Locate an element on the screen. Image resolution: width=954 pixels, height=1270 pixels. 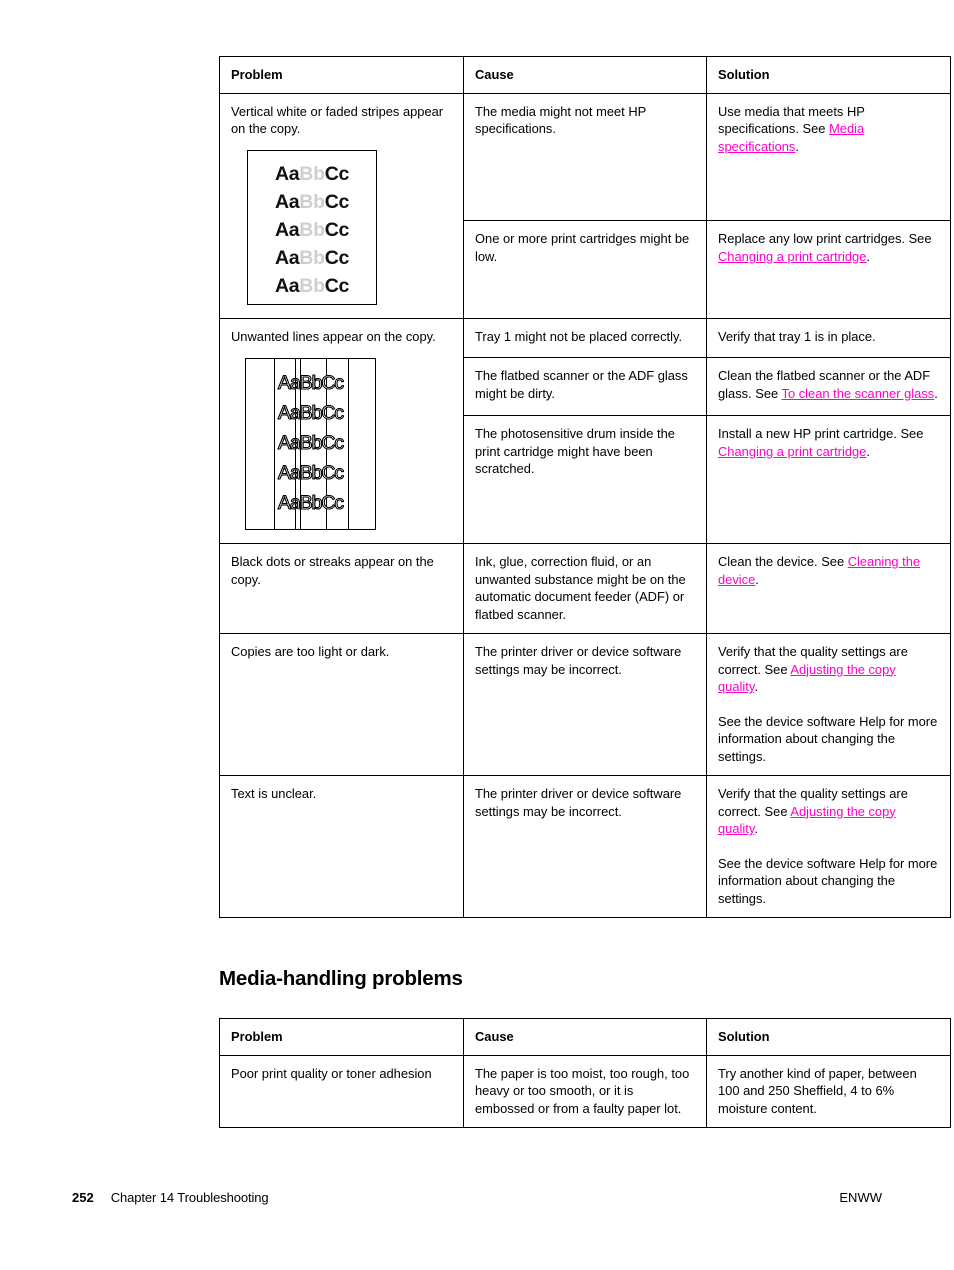
locale-code: ENWW is located at coordinates (860, 1197).